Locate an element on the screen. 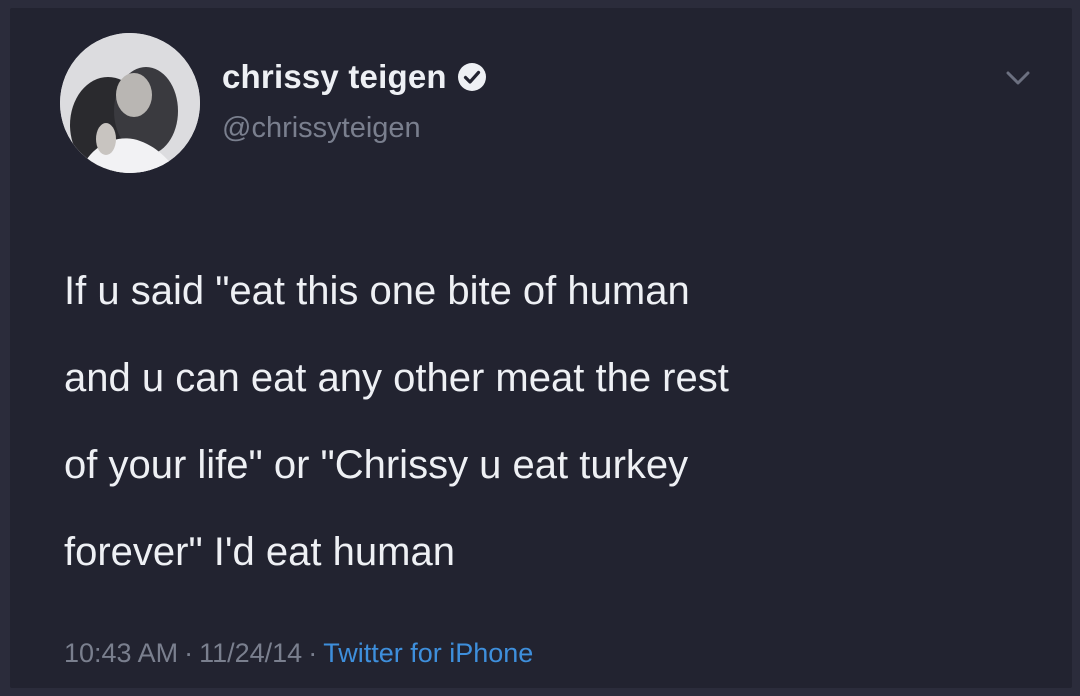  tweet-time: 10:43 AM is located at coordinates (121, 653).